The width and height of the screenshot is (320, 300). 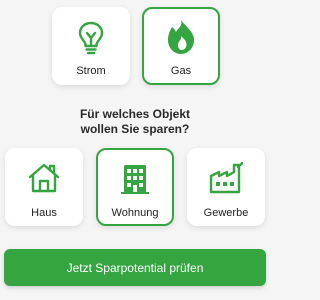 I want to click on energy-option-strom: Strom, so click(x=91, y=46).